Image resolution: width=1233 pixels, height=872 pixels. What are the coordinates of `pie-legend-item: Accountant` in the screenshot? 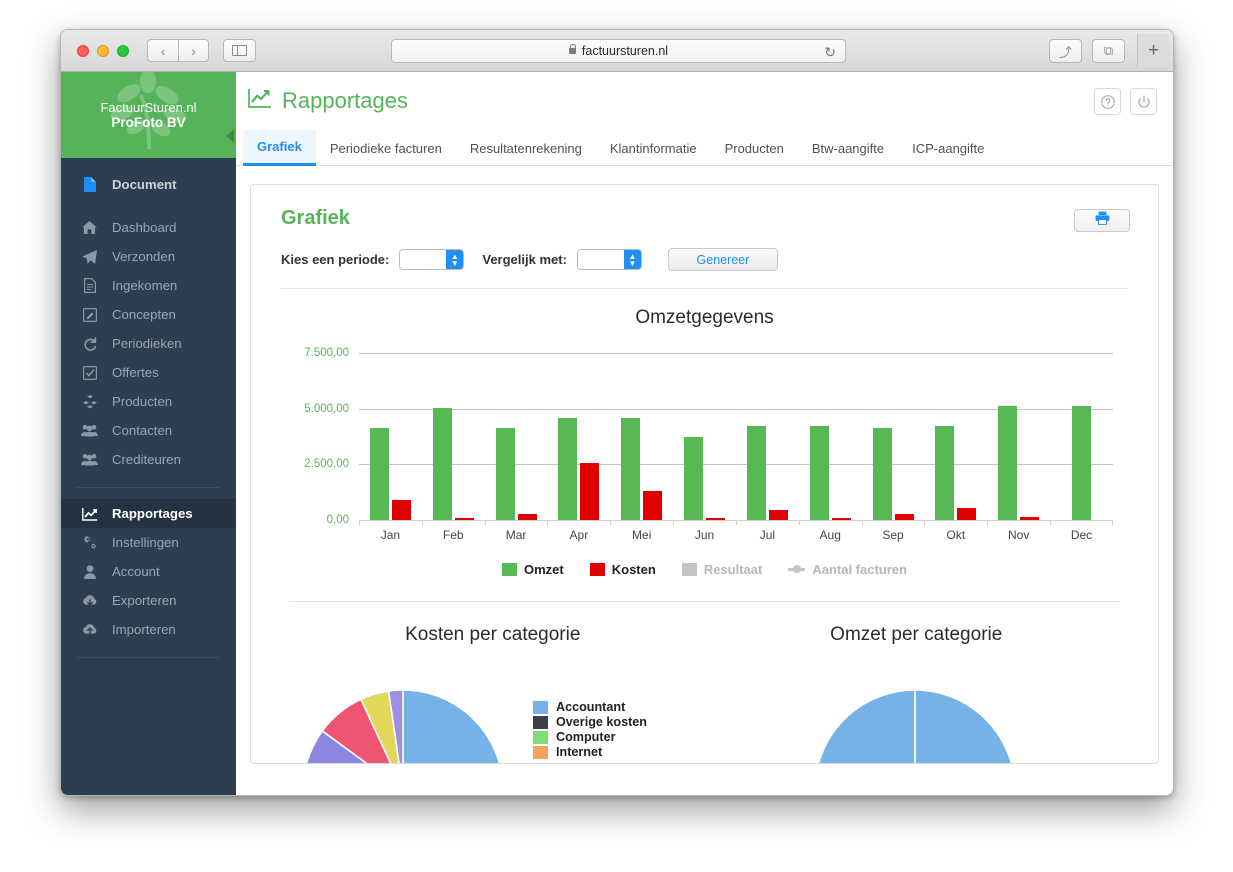 It's located at (590, 707).